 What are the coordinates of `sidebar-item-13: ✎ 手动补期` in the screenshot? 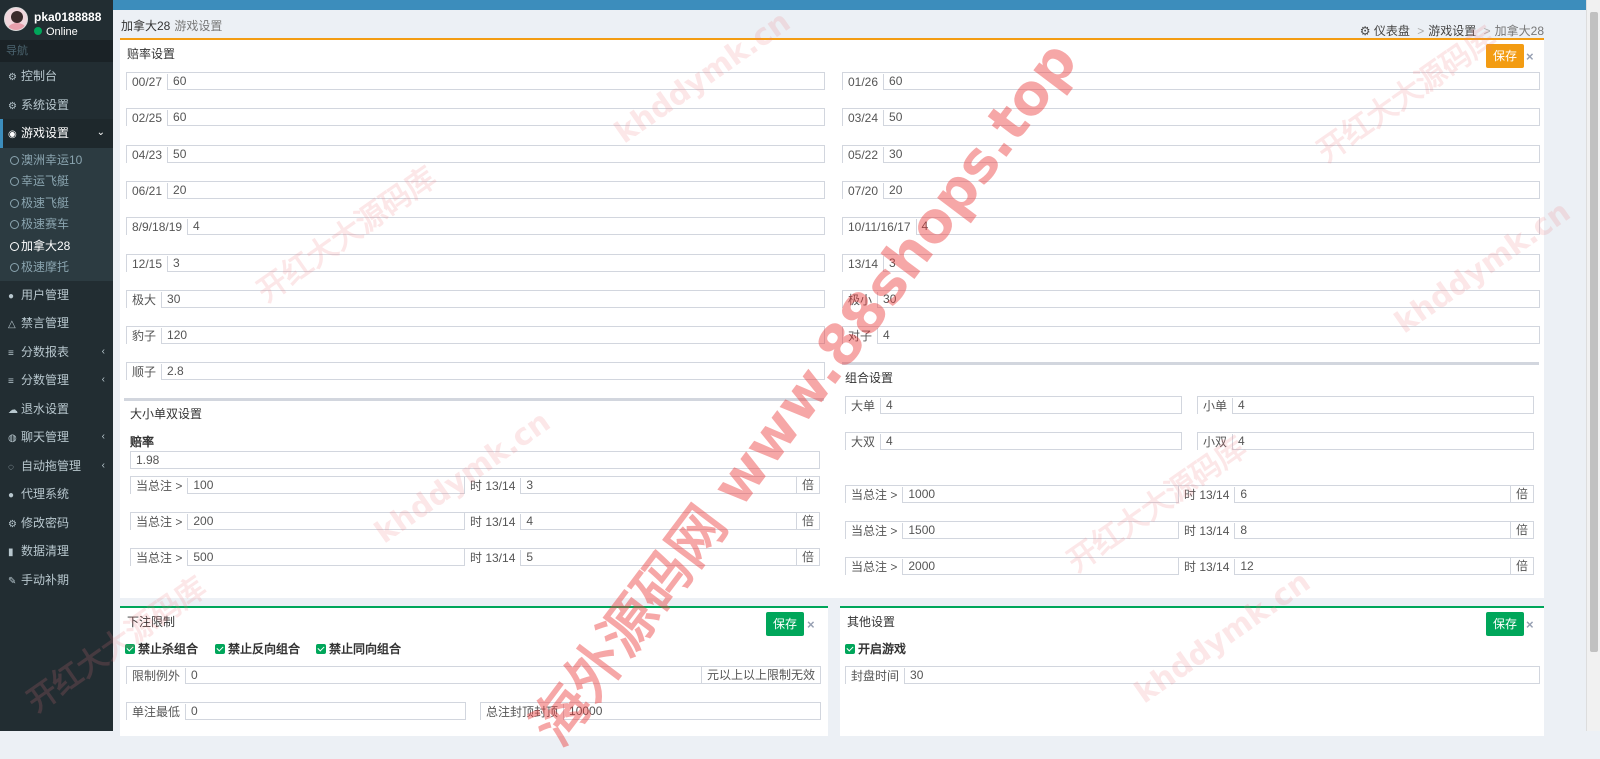 It's located at (56, 580).